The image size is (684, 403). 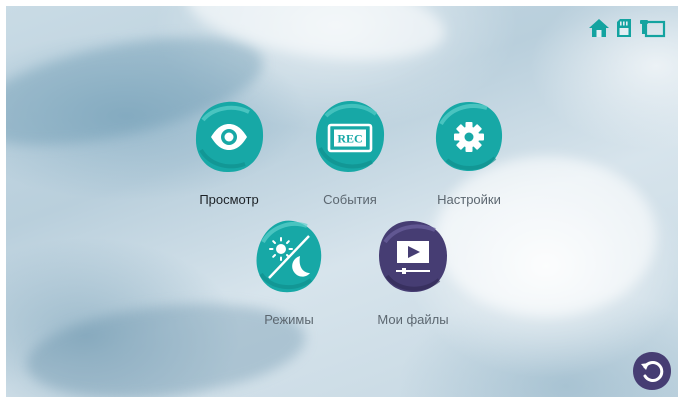 What do you see at coordinates (624, 28) in the screenshot?
I see `sd-card-icon` at bounding box center [624, 28].